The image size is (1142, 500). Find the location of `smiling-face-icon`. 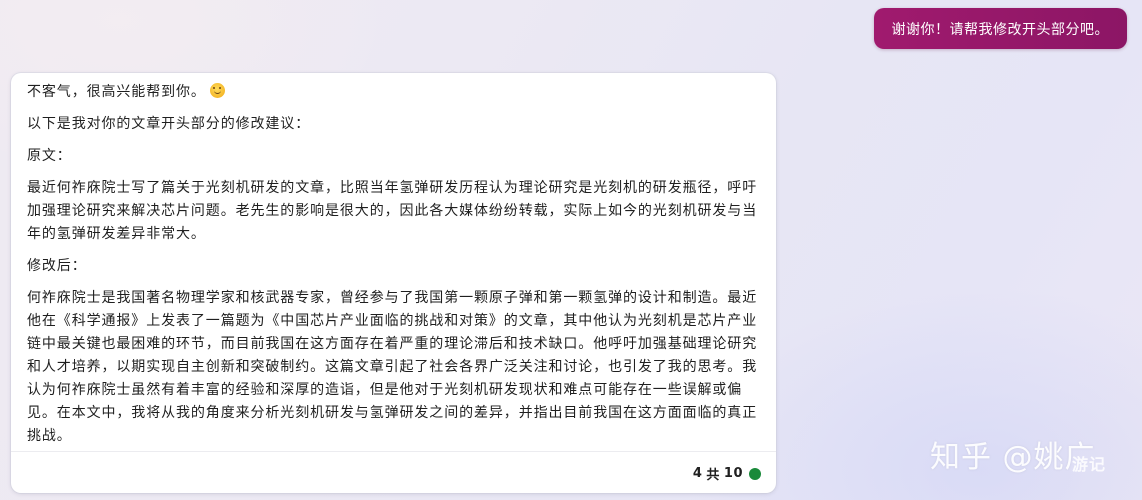

smiling-face-icon is located at coordinates (217, 90).